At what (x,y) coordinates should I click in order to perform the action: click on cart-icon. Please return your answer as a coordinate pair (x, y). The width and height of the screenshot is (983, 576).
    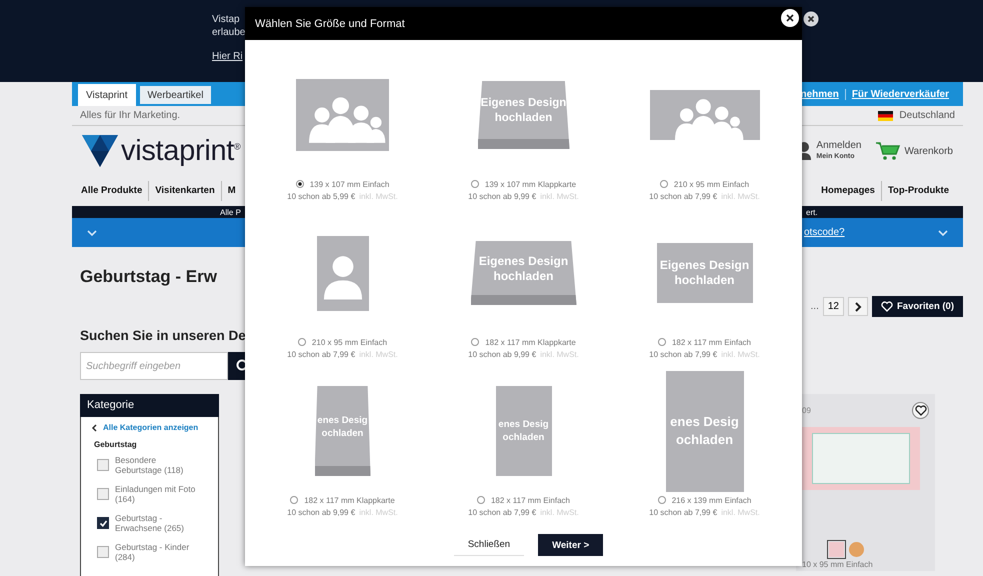
    Looking at the image, I should click on (888, 151).